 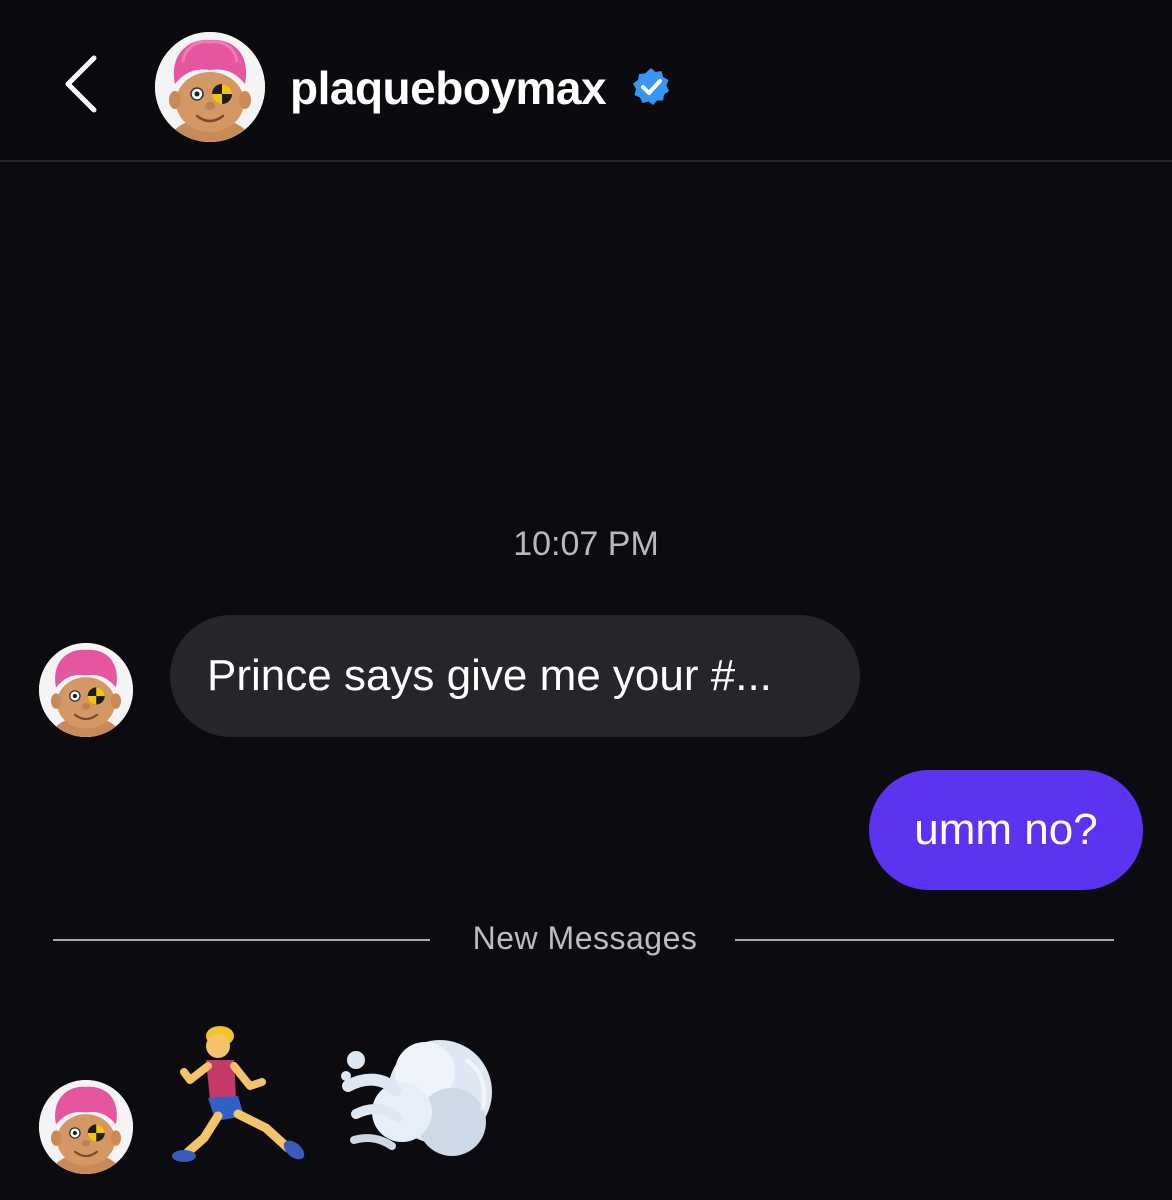 I want to click on chat-header: plaqueboymax, so click(x=586, y=81).